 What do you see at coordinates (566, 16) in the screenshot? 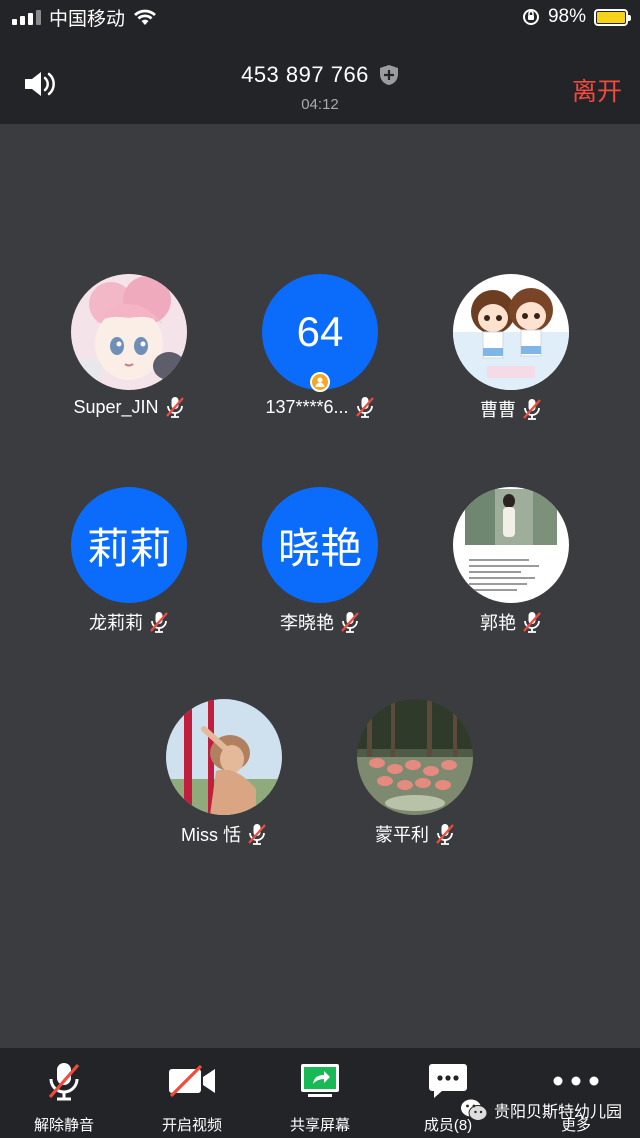
I see `battery-percent: 98%` at bounding box center [566, 16].